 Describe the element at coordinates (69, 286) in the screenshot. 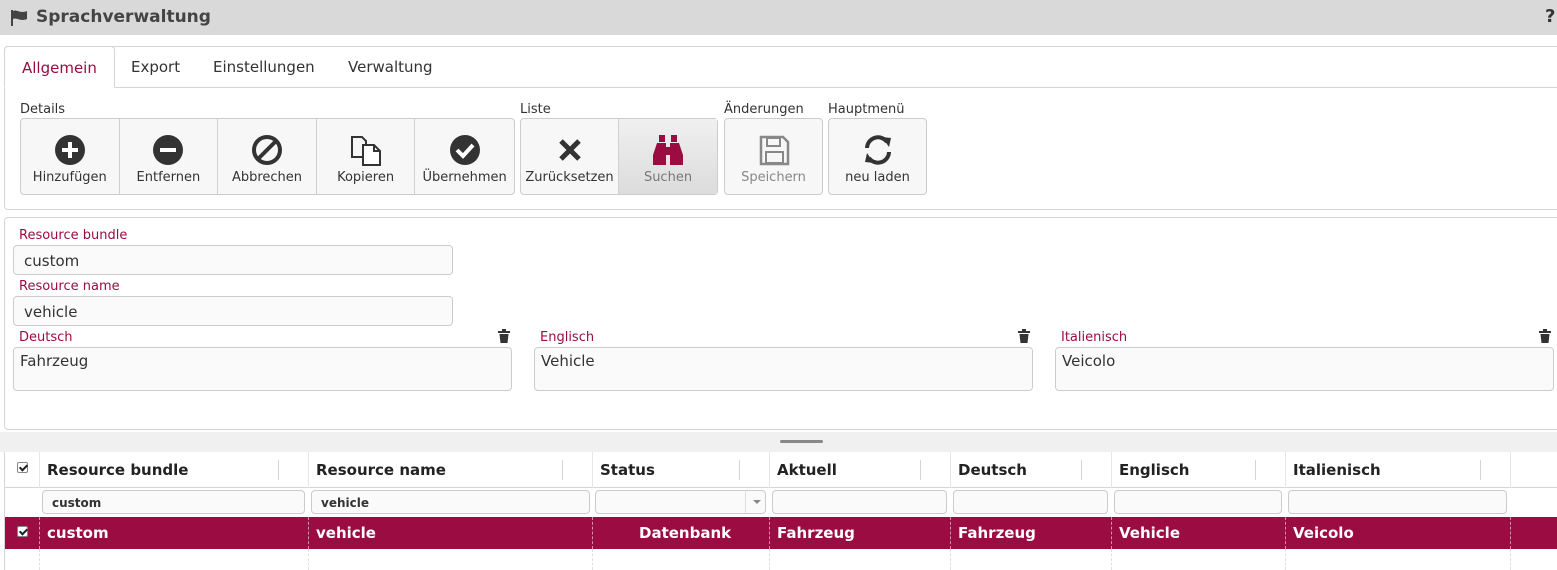

I see `resource-name-label: Resource name` at that location.